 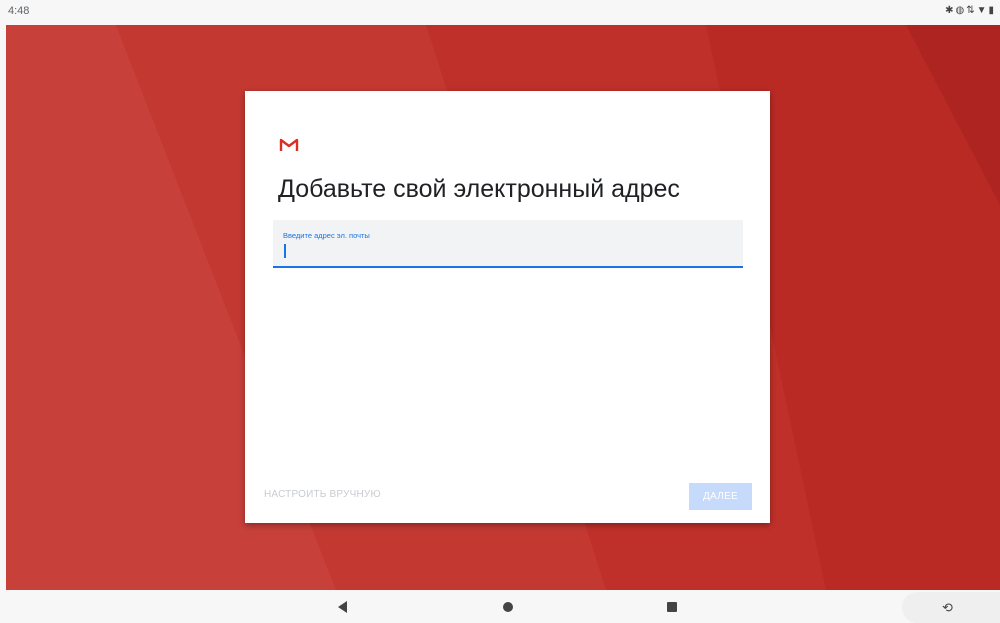 What do you see at coordinates (720, 496) in the screenshot?
I see `next-button: ДАЛЕЕ` at bounding box center [720, 496].